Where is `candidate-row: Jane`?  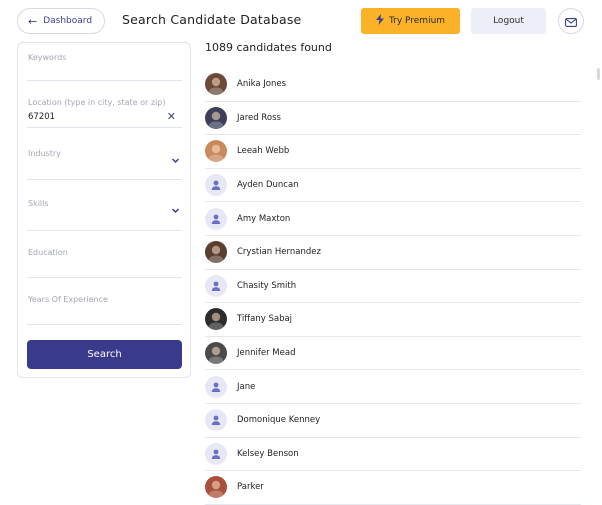
candidate-row: Jane is located at coordinates (393, 387).